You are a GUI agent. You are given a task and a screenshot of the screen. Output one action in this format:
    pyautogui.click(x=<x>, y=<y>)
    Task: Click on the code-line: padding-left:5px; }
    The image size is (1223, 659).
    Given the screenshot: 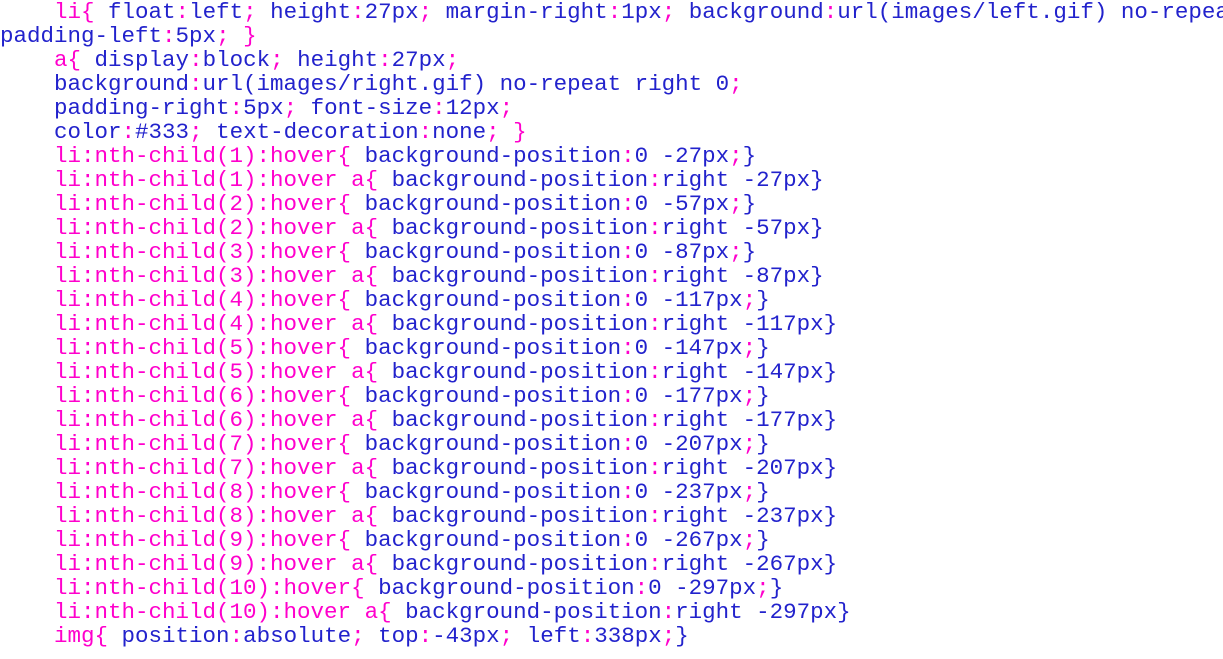 What is the action you would take?
    pyautogui.click(x=611, y=36)
    